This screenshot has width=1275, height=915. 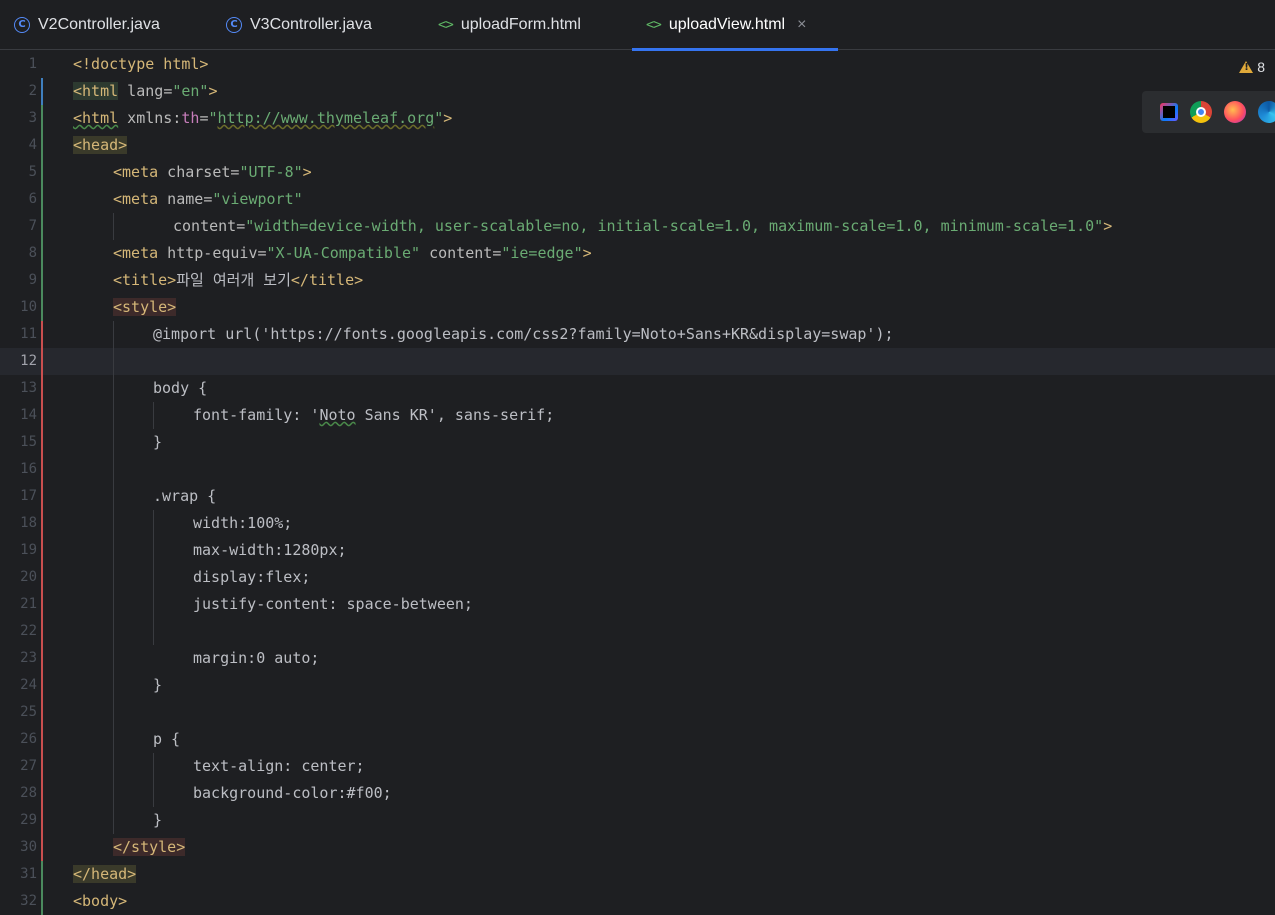 I want to click on line-number: 9, so click(x=18, y=280).